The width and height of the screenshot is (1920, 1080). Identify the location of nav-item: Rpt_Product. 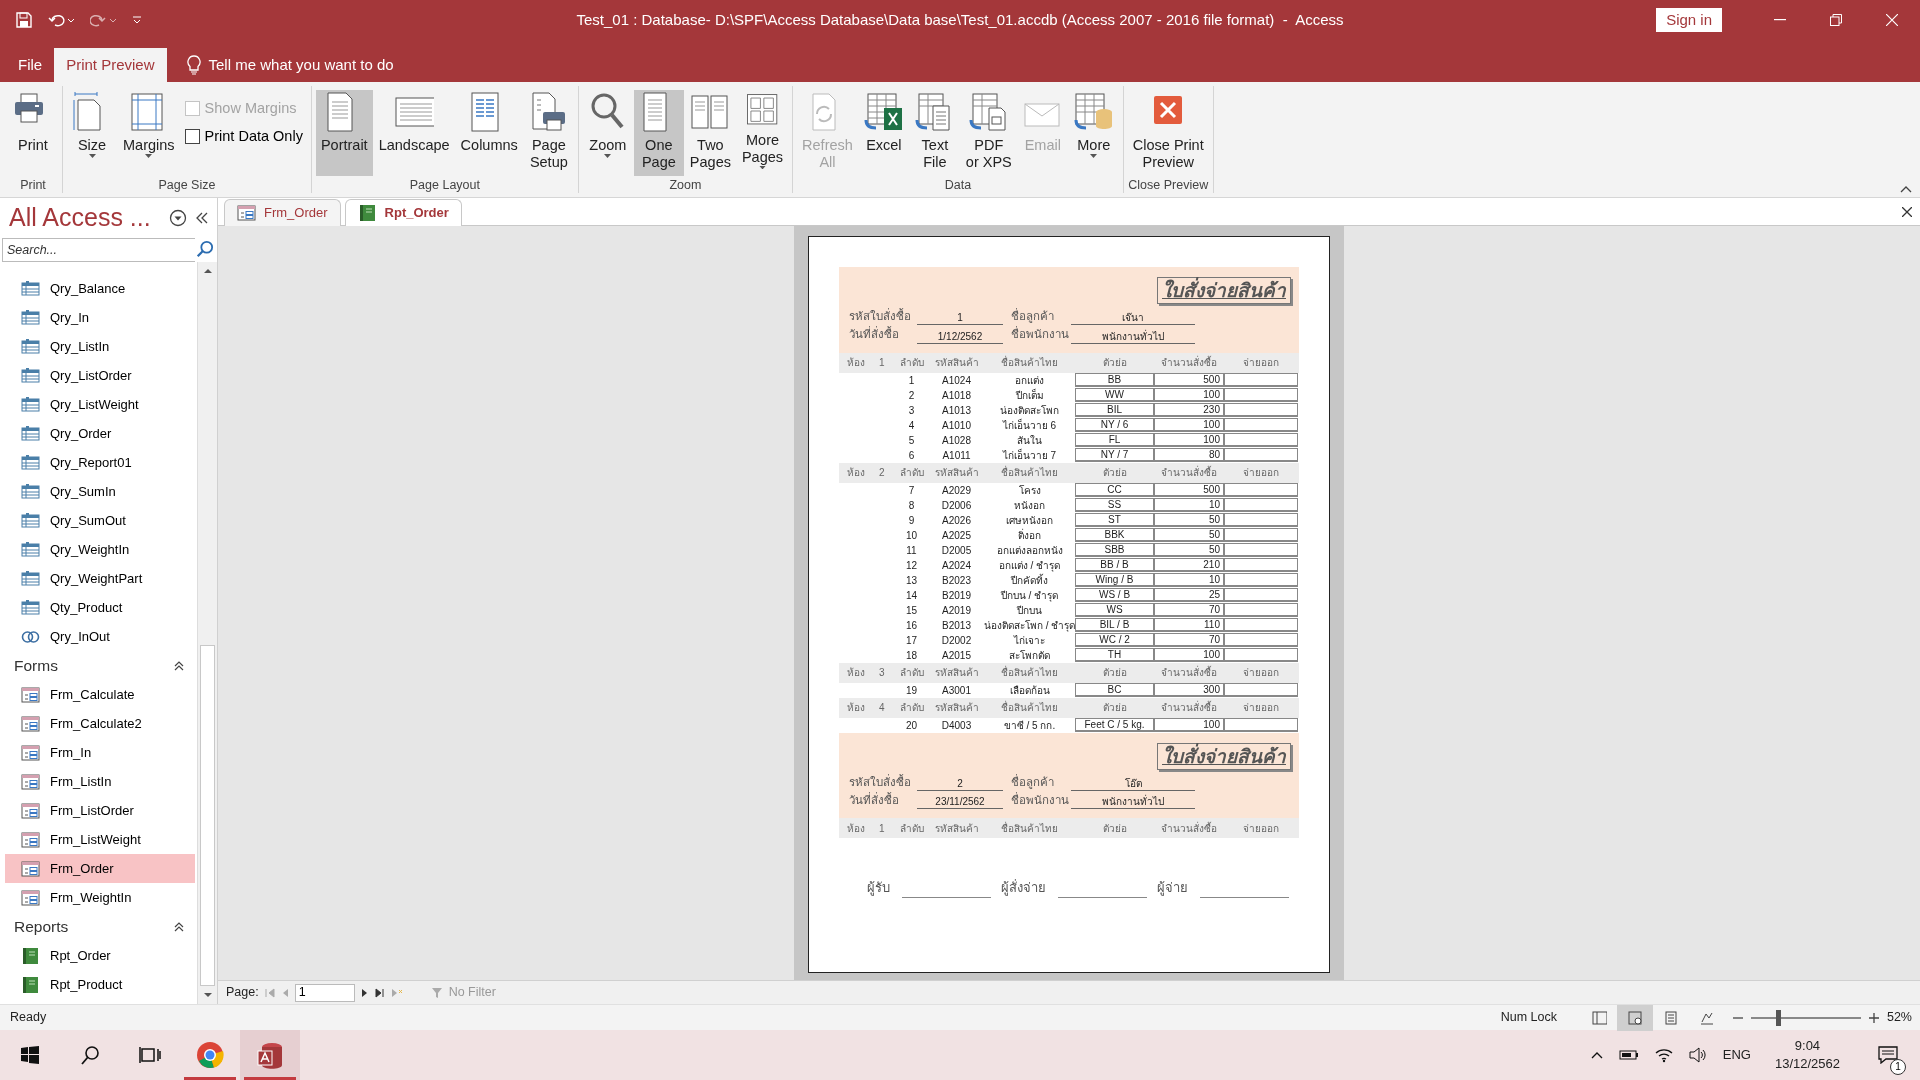
(100, 984).